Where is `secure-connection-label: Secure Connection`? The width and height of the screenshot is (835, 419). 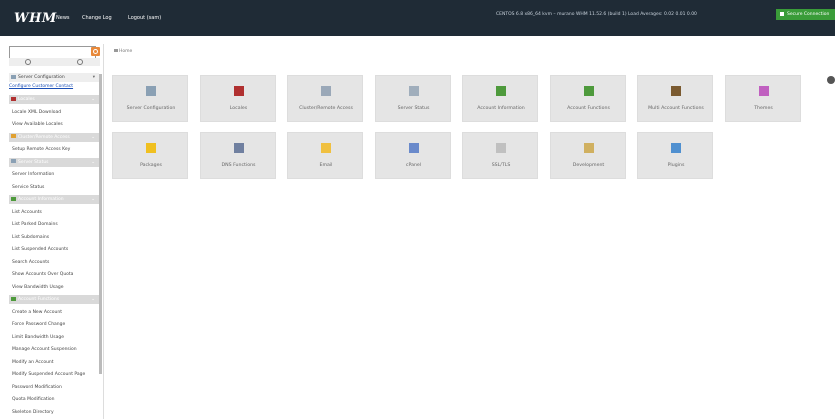
secure-connection-label: Secure Connection is located at coordinates (808, 14).